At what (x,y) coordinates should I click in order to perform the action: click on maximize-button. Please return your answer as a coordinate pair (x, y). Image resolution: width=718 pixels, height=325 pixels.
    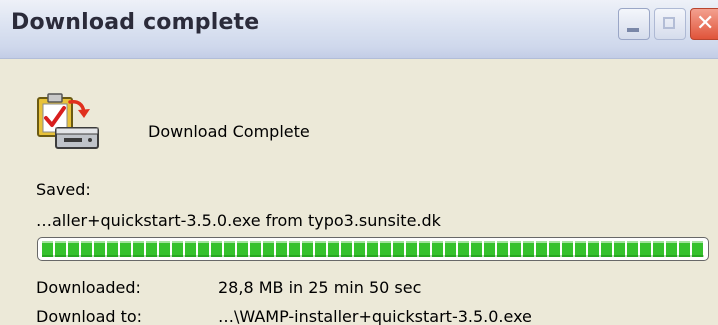
    Looking at the image, I should click on (670, 24).